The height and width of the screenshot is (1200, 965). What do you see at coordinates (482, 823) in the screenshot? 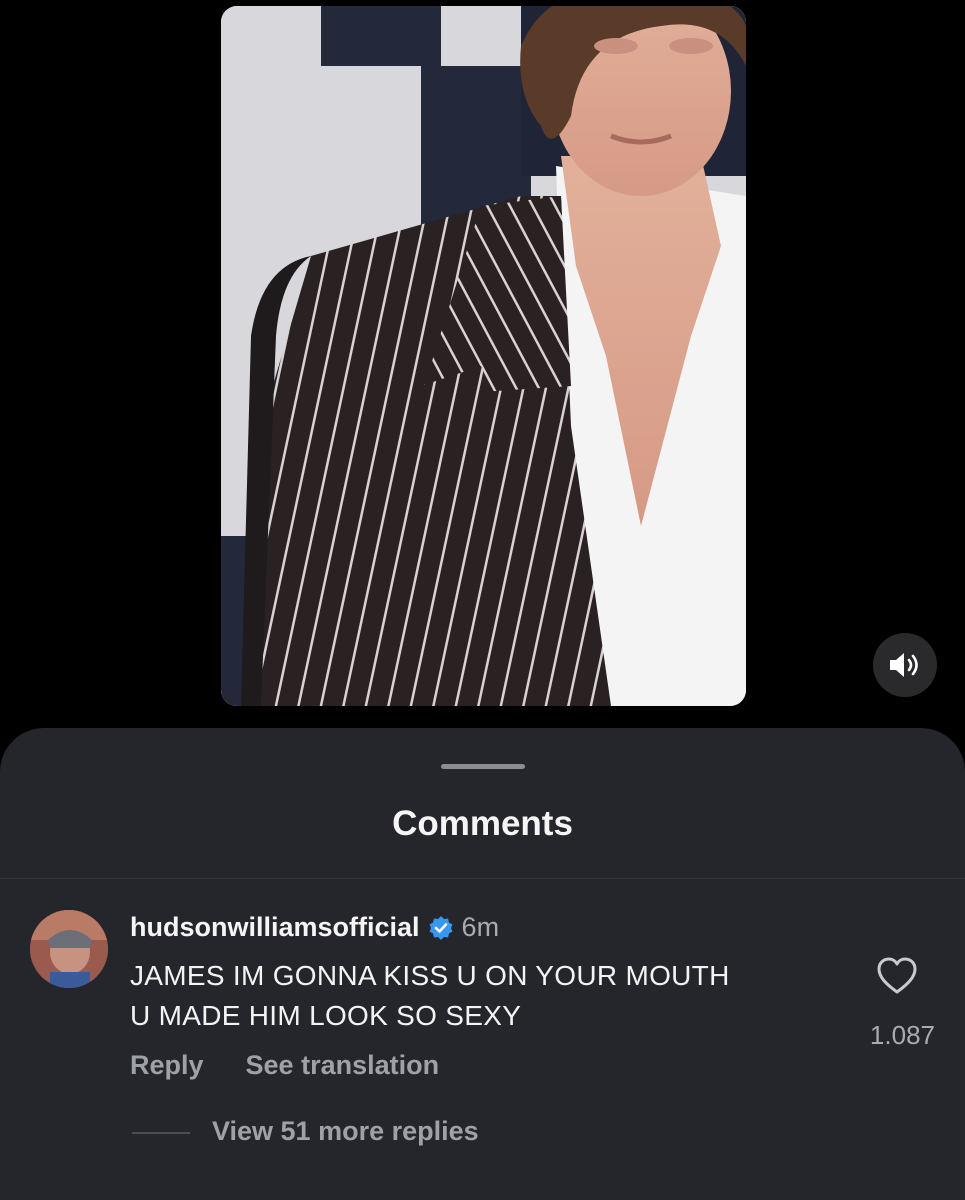
I see `sheet-title: Comments` at bounding box center [482, 823].